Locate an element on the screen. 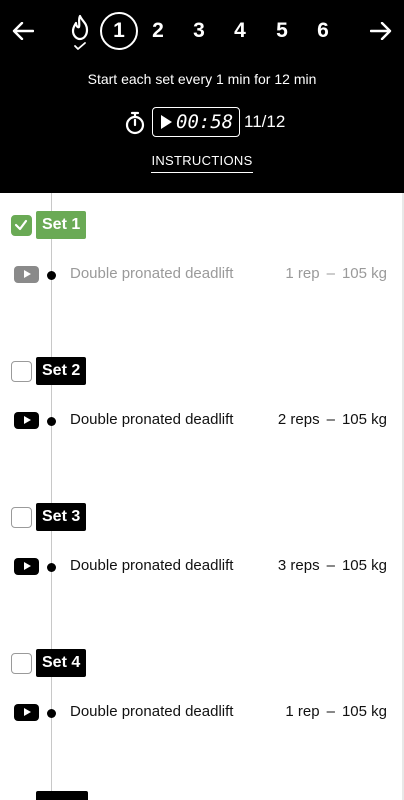  round-counter: 11/12 is located at coordinates (265, 121).